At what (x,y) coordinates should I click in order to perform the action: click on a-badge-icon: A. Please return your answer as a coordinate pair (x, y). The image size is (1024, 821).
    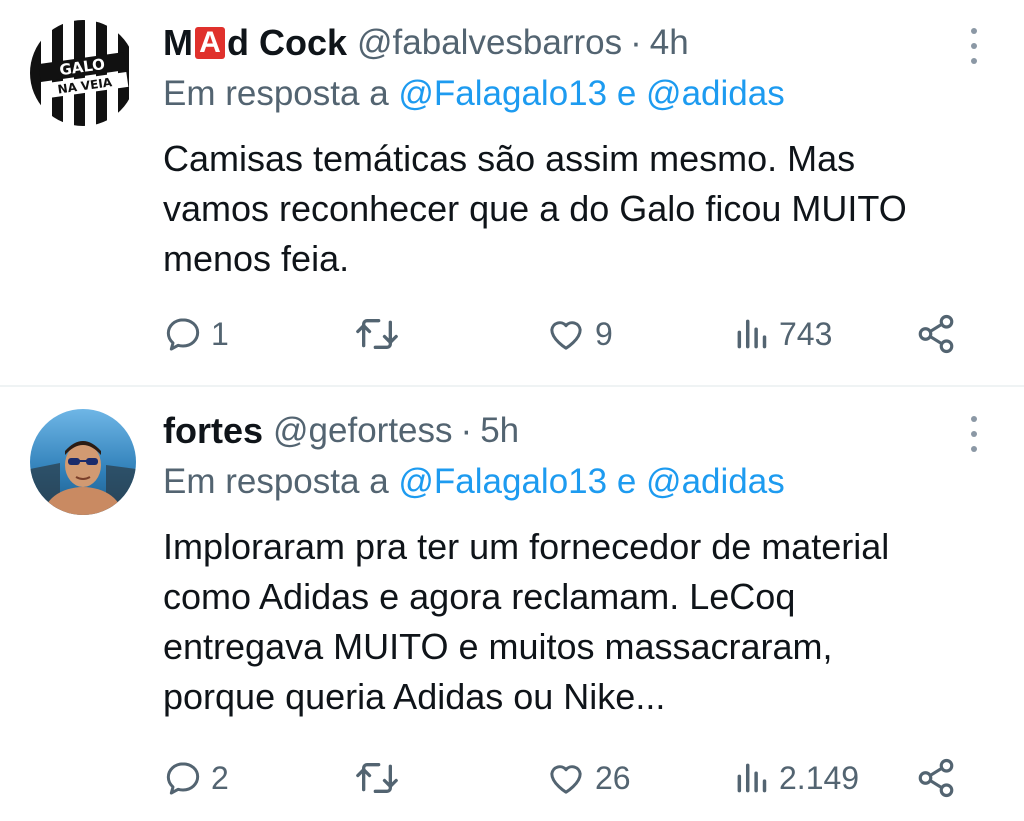
    Looking at the image, I should click on (210, 43).